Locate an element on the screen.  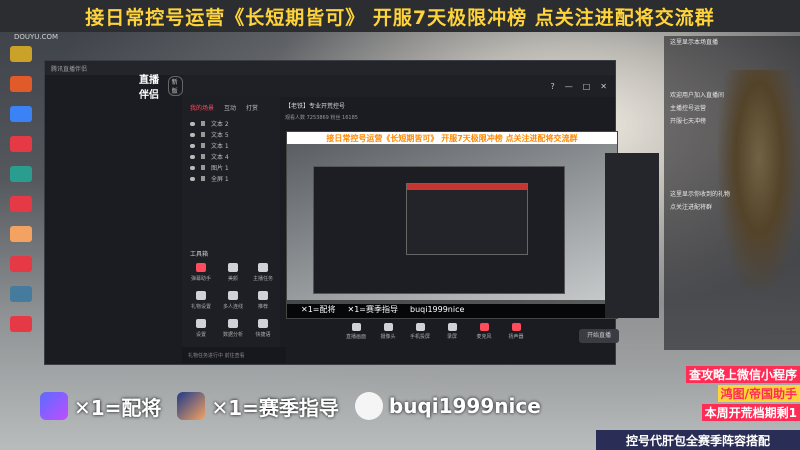
app-titlebar: 腾讯直播伴侣 is located at coordinates (330, 68).